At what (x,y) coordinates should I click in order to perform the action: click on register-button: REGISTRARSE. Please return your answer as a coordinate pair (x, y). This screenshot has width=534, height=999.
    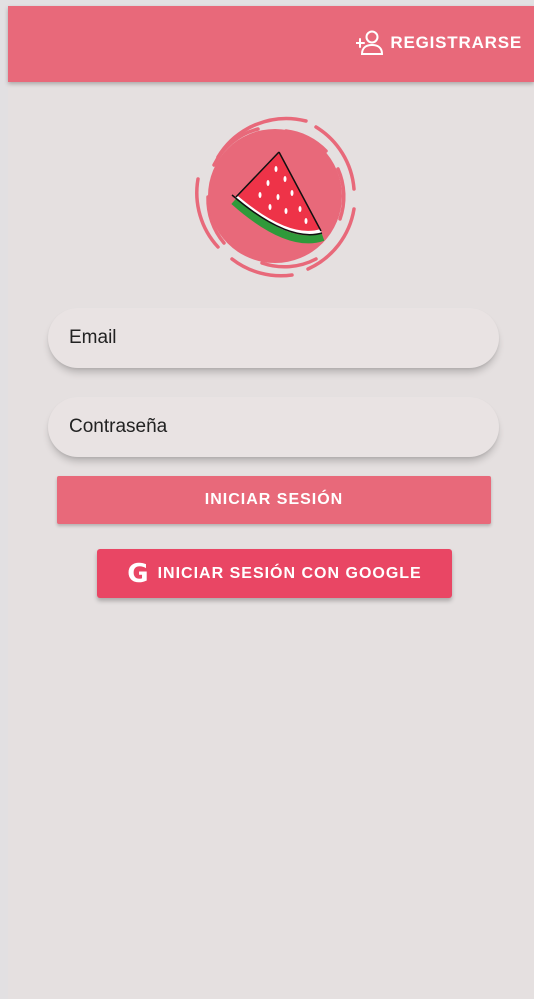
    Looking at the image, I should click on (439, 43).